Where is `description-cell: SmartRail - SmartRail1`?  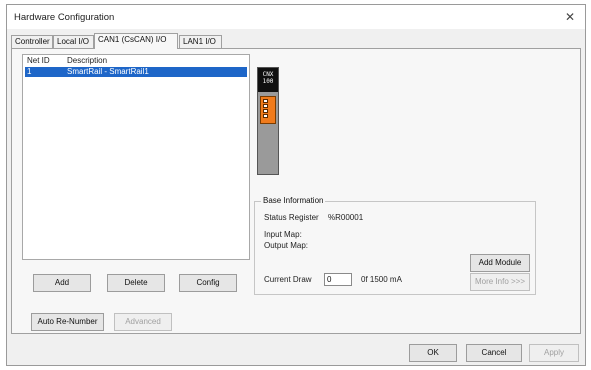 description-cell: SmartRail - SmartRail1 is located at coordinates (108, 71).